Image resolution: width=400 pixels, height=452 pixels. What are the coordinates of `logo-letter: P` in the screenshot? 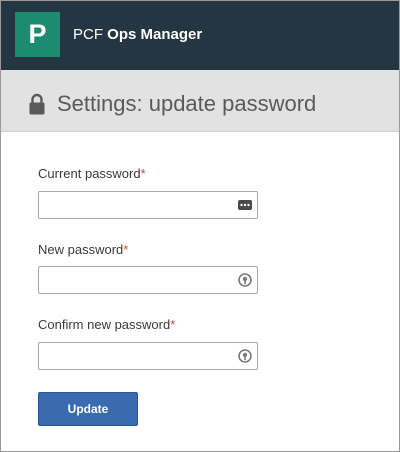 It's located at (37, 34).